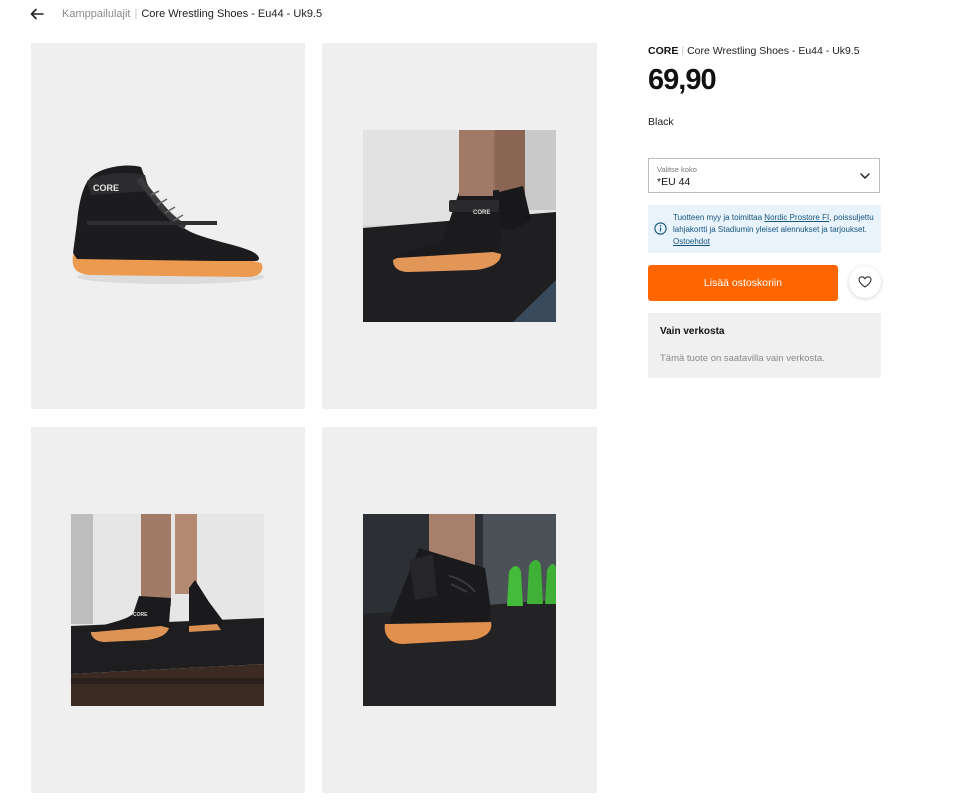  What do you see at coordinates (691, 241) in the screenshot?
I see `terms-link: Ostoehdot` at bounding box center [691, 241].